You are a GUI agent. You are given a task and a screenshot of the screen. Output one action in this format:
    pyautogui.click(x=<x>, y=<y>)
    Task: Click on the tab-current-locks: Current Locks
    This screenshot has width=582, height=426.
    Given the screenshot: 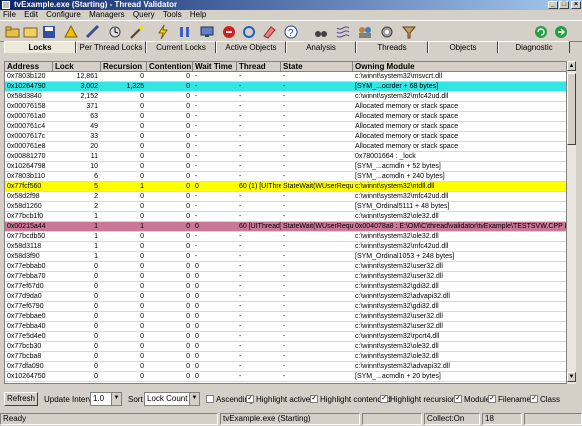 What is the action you would take?
    pyautogui.click(x=181, y=47)
    